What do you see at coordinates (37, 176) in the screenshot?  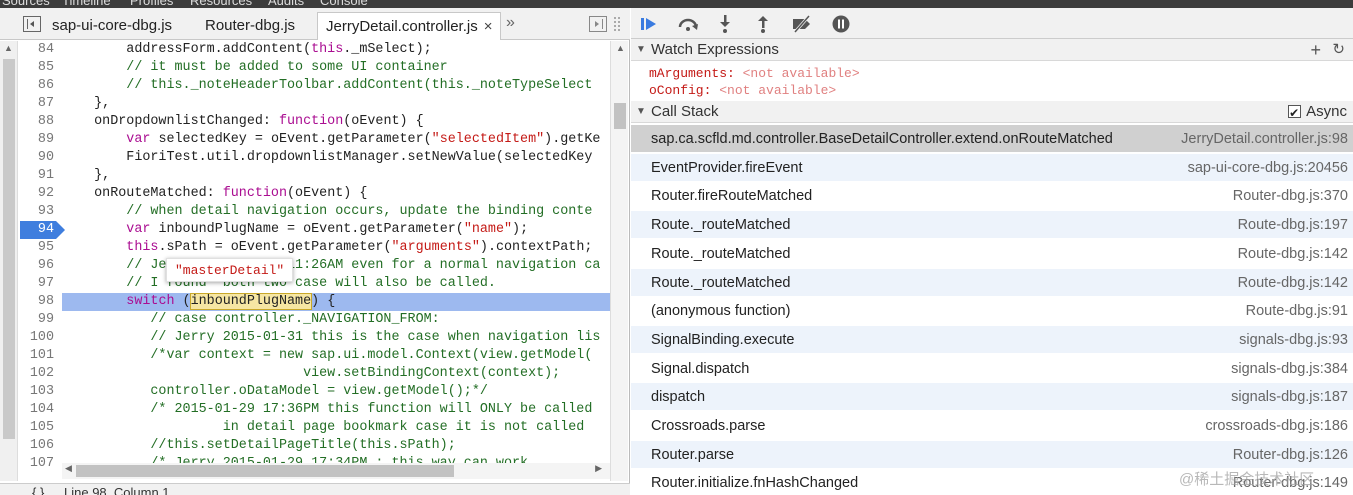 I see `line-number: 91` at bounding box center [37, 176].